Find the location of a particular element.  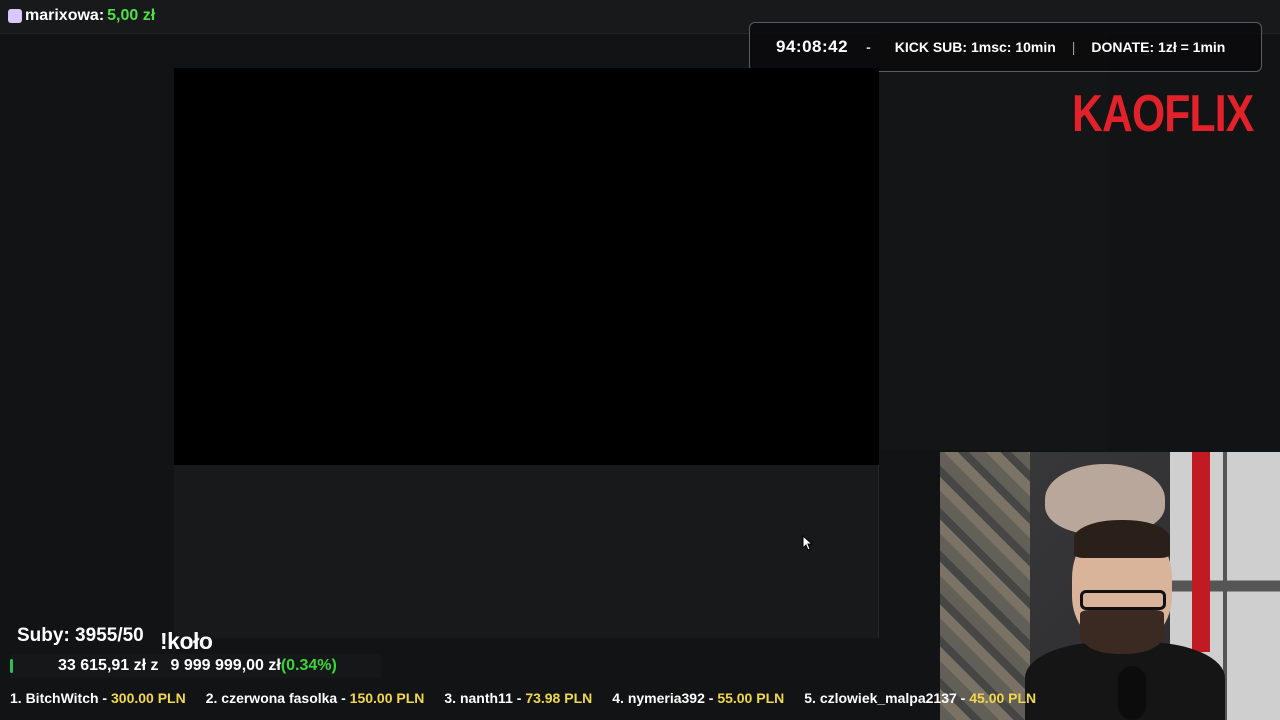

goal-progress-fill is located at coordinates (11, 666).